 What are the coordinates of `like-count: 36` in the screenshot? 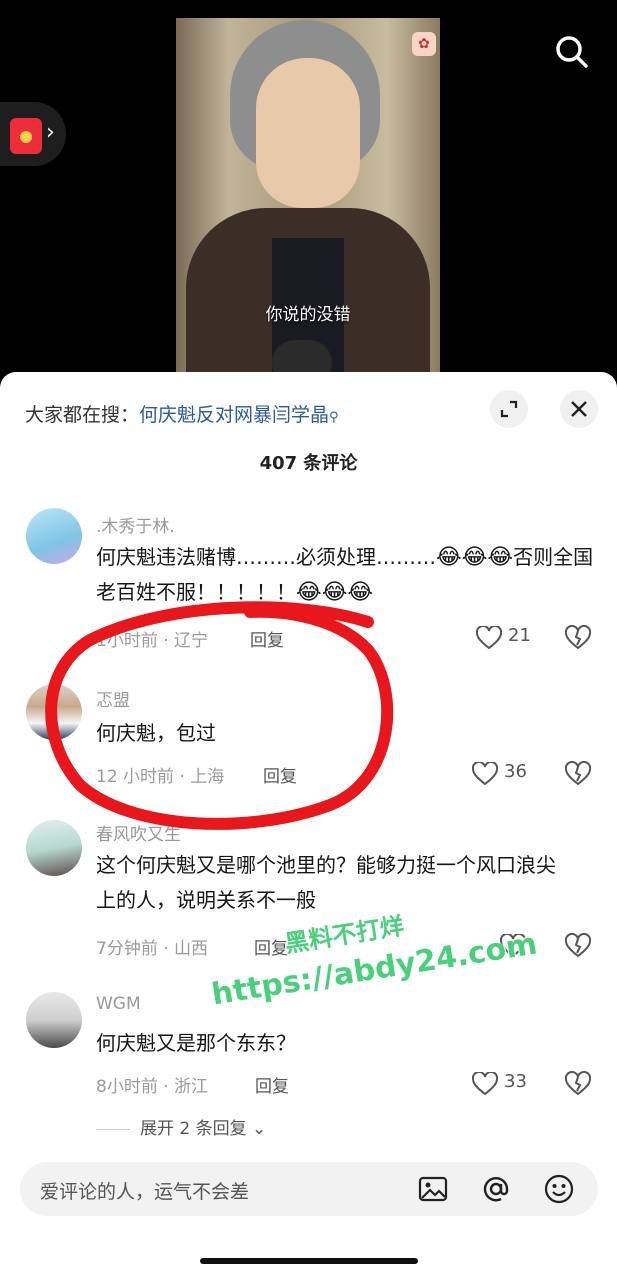 It's located at (515, 771).